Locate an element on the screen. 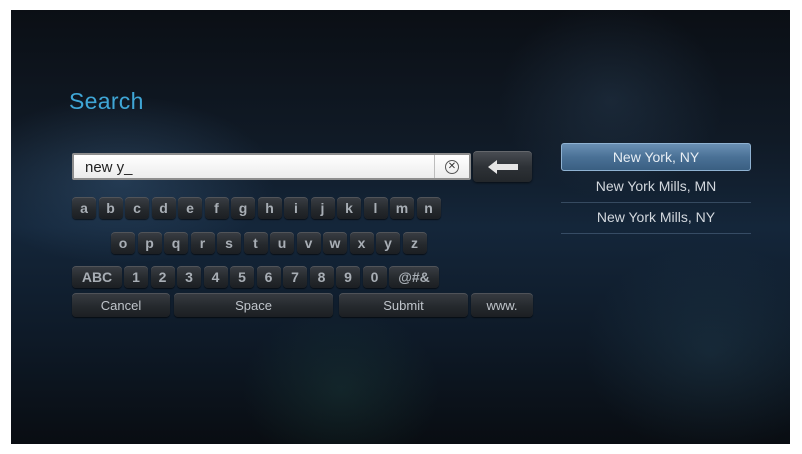 The width and height of the screenshot is (802, 454). key-c: c is located at coordinates (137, 208).